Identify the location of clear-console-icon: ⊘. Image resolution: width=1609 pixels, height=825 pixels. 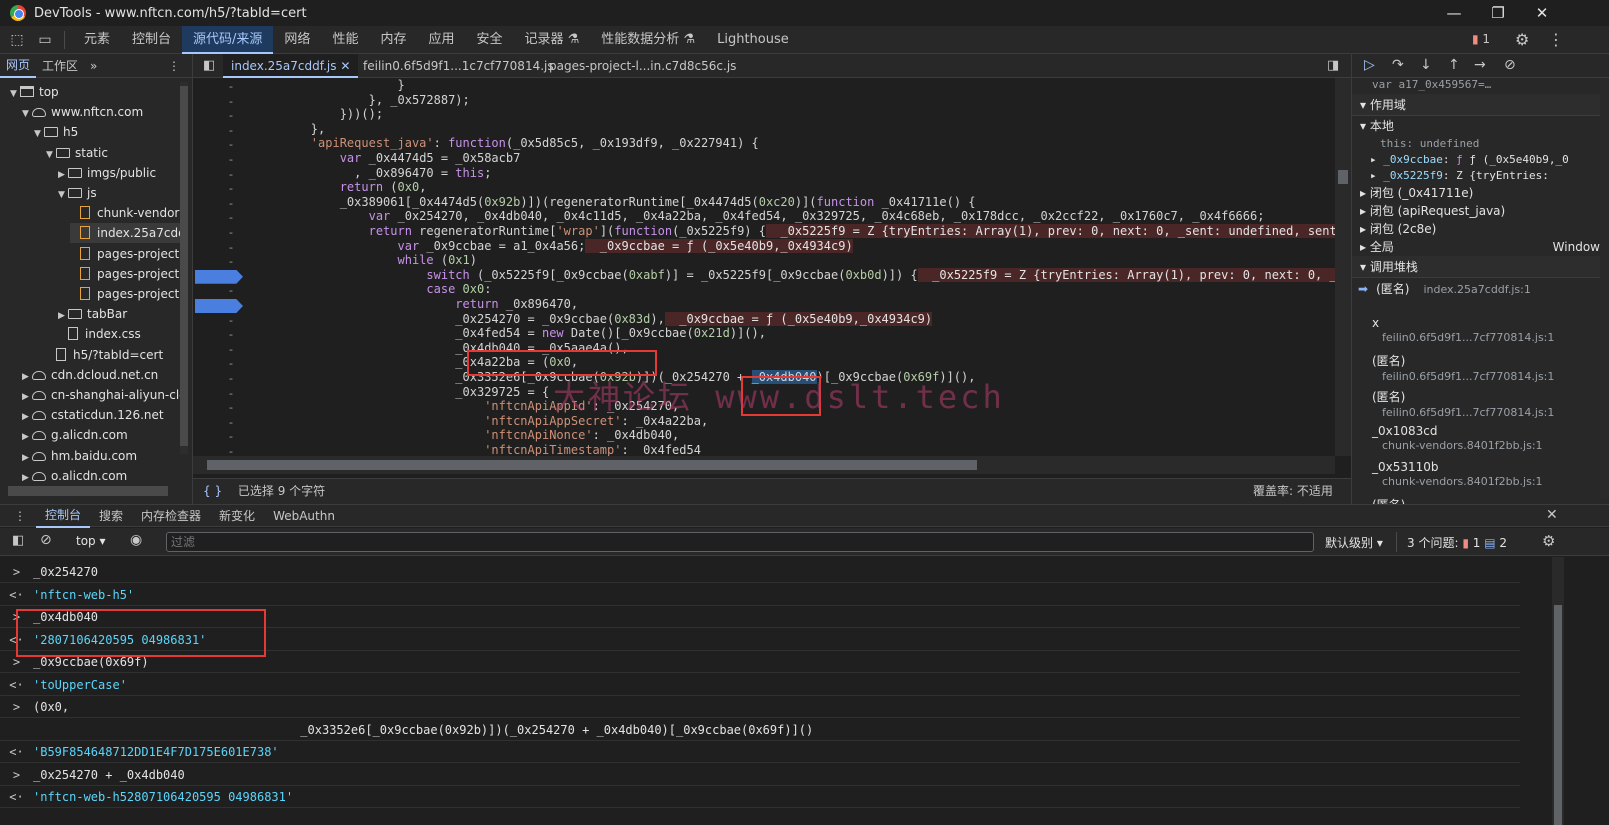
(46, 540).